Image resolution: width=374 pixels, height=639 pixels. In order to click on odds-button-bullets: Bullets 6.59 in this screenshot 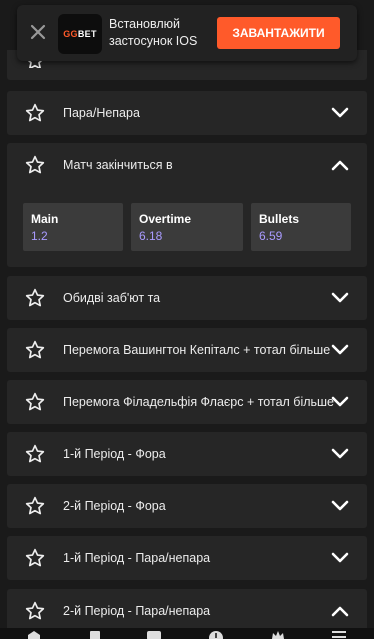, I will do `click(301, 227)`.